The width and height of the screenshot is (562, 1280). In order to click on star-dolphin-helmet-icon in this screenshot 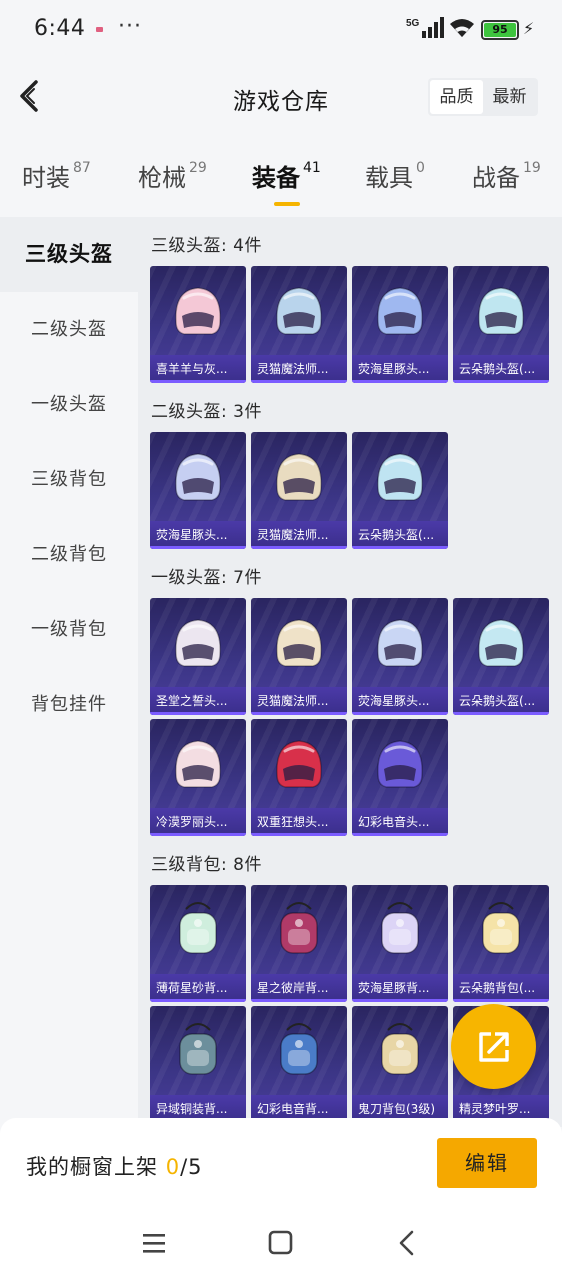, I will do `click(400, 311)`.